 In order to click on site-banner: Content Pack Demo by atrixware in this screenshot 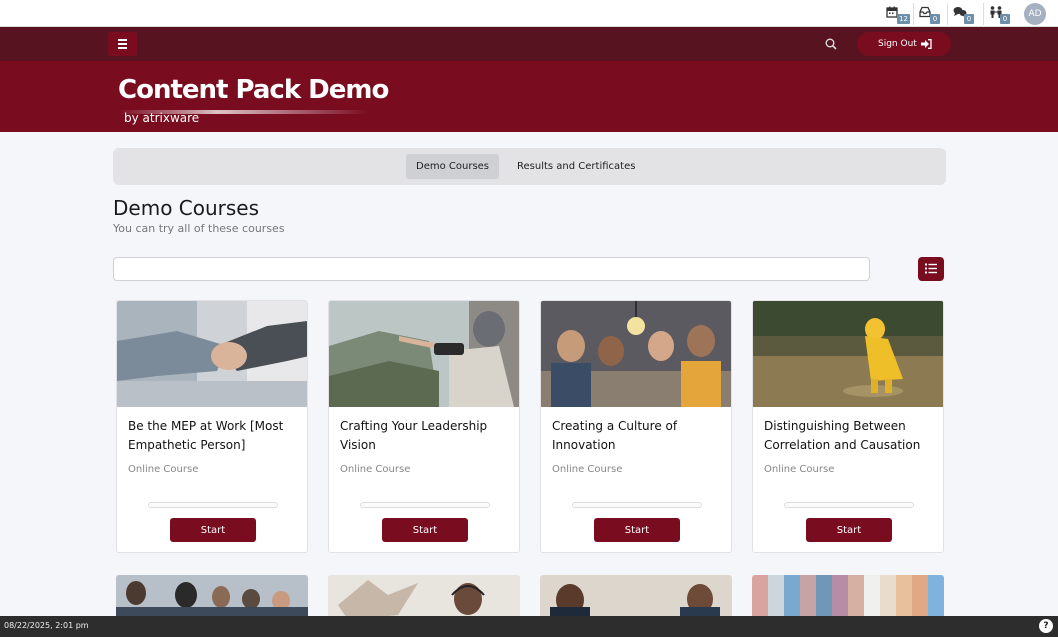, I will do `click(529, 96)`.